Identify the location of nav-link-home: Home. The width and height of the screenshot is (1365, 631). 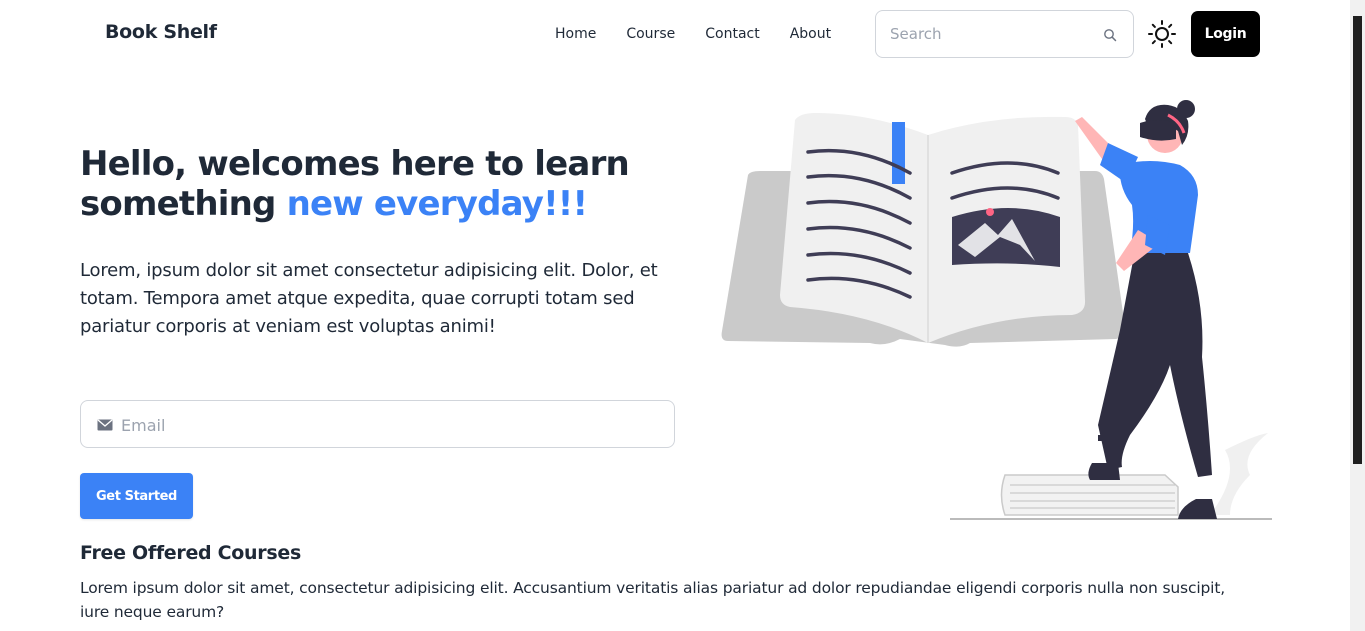
(575, 34).